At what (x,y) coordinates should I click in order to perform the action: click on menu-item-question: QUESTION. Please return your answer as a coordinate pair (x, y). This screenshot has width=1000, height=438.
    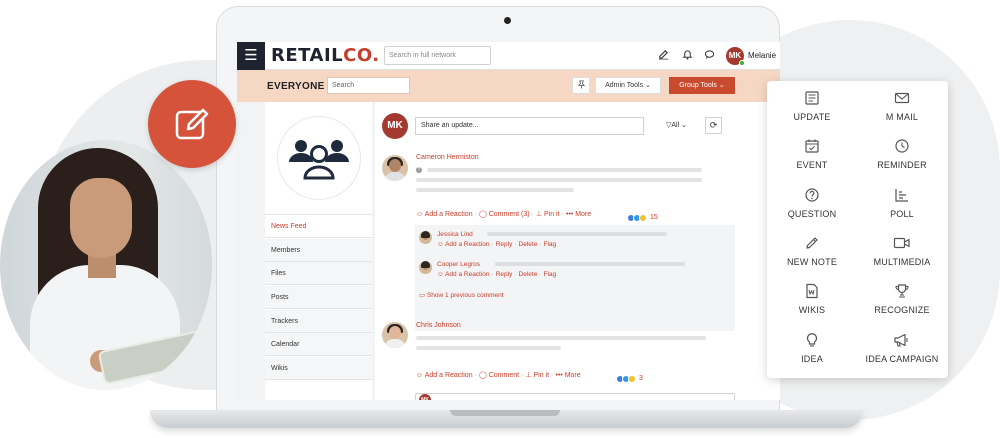
    Looking at the image, I should click on (812, 202).